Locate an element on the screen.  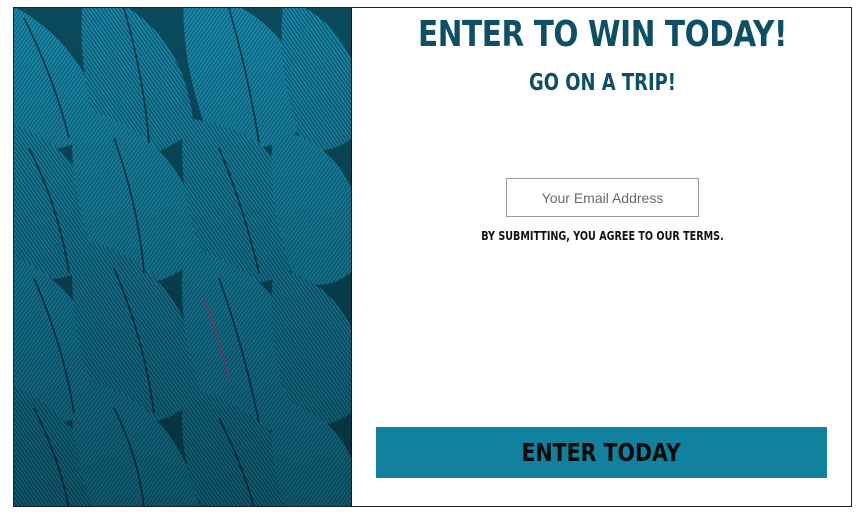
email-input is located at coordinates (602, 197).